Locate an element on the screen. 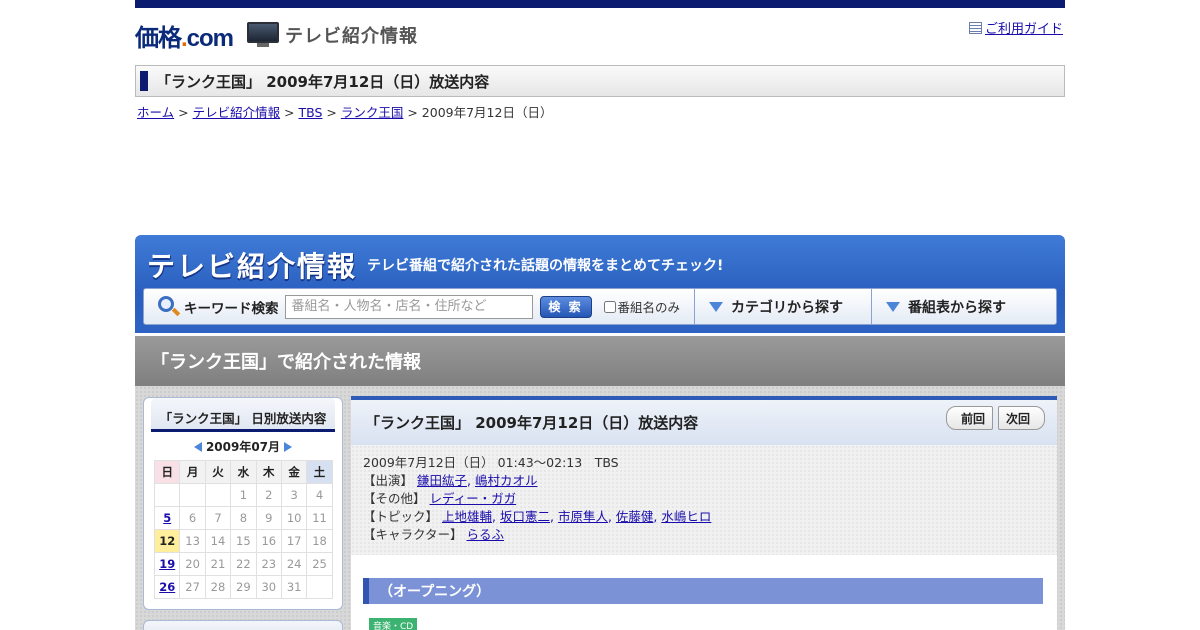 This screenshot has height=630, width=1200. breadcrumb-tbs: TBS is located at coordinates (311, 112).